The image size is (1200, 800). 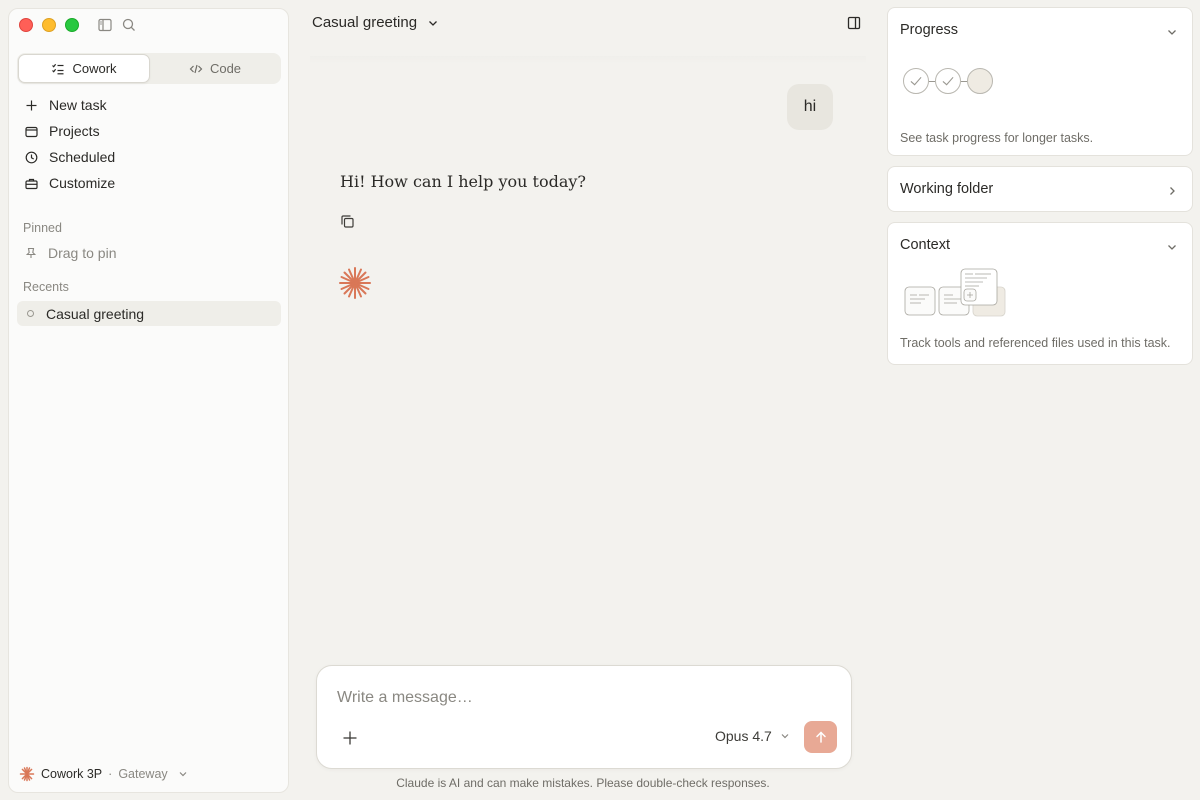 I want to click on chat-title: Casual greeting, so click(x=365, y=22).